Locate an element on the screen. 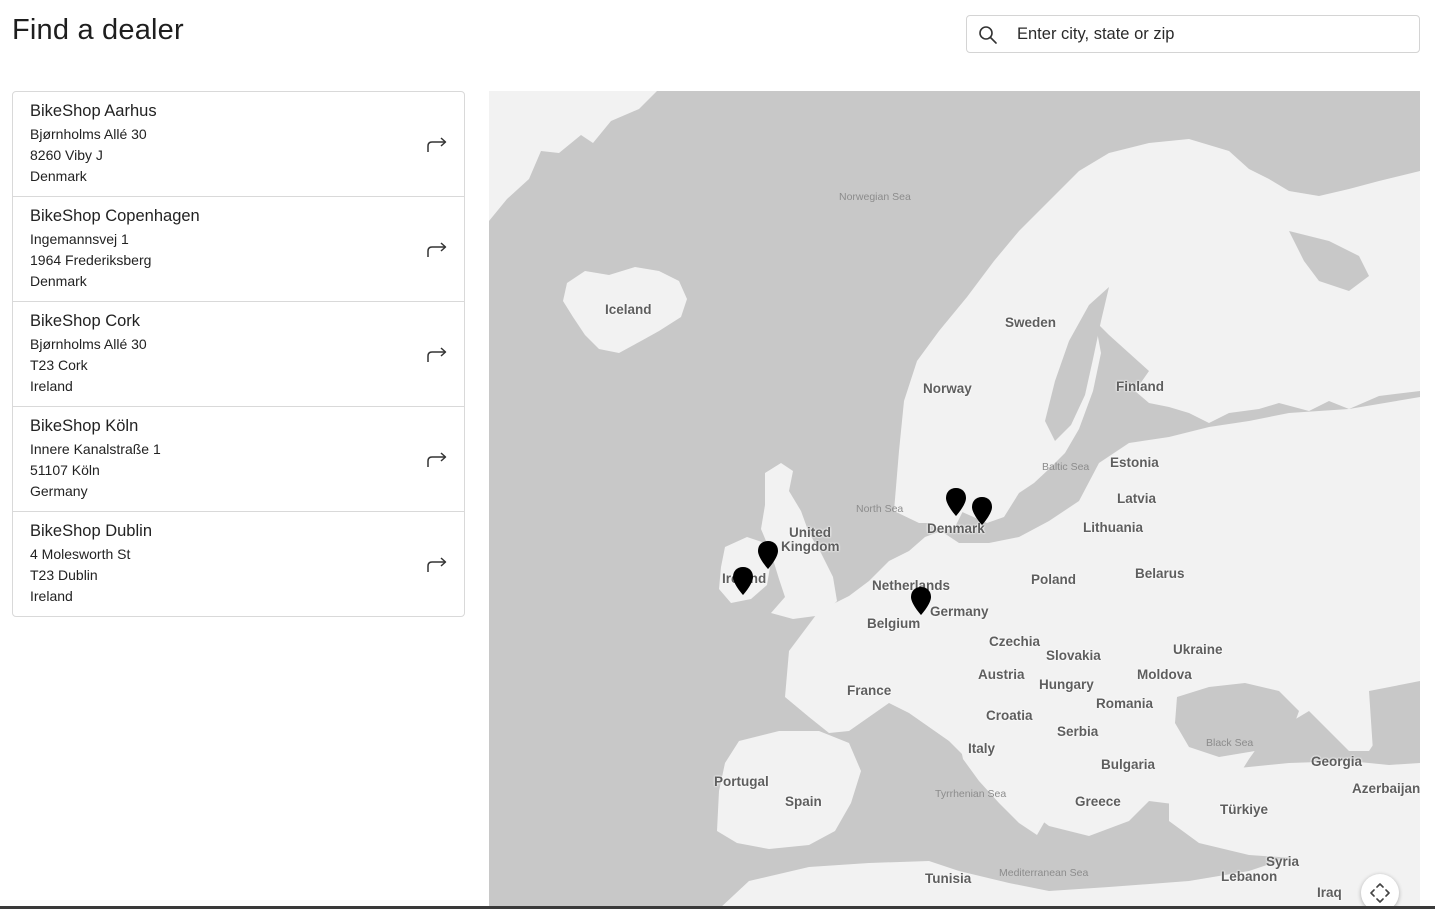  map-label-france: France is located at coordinates (869, 690).